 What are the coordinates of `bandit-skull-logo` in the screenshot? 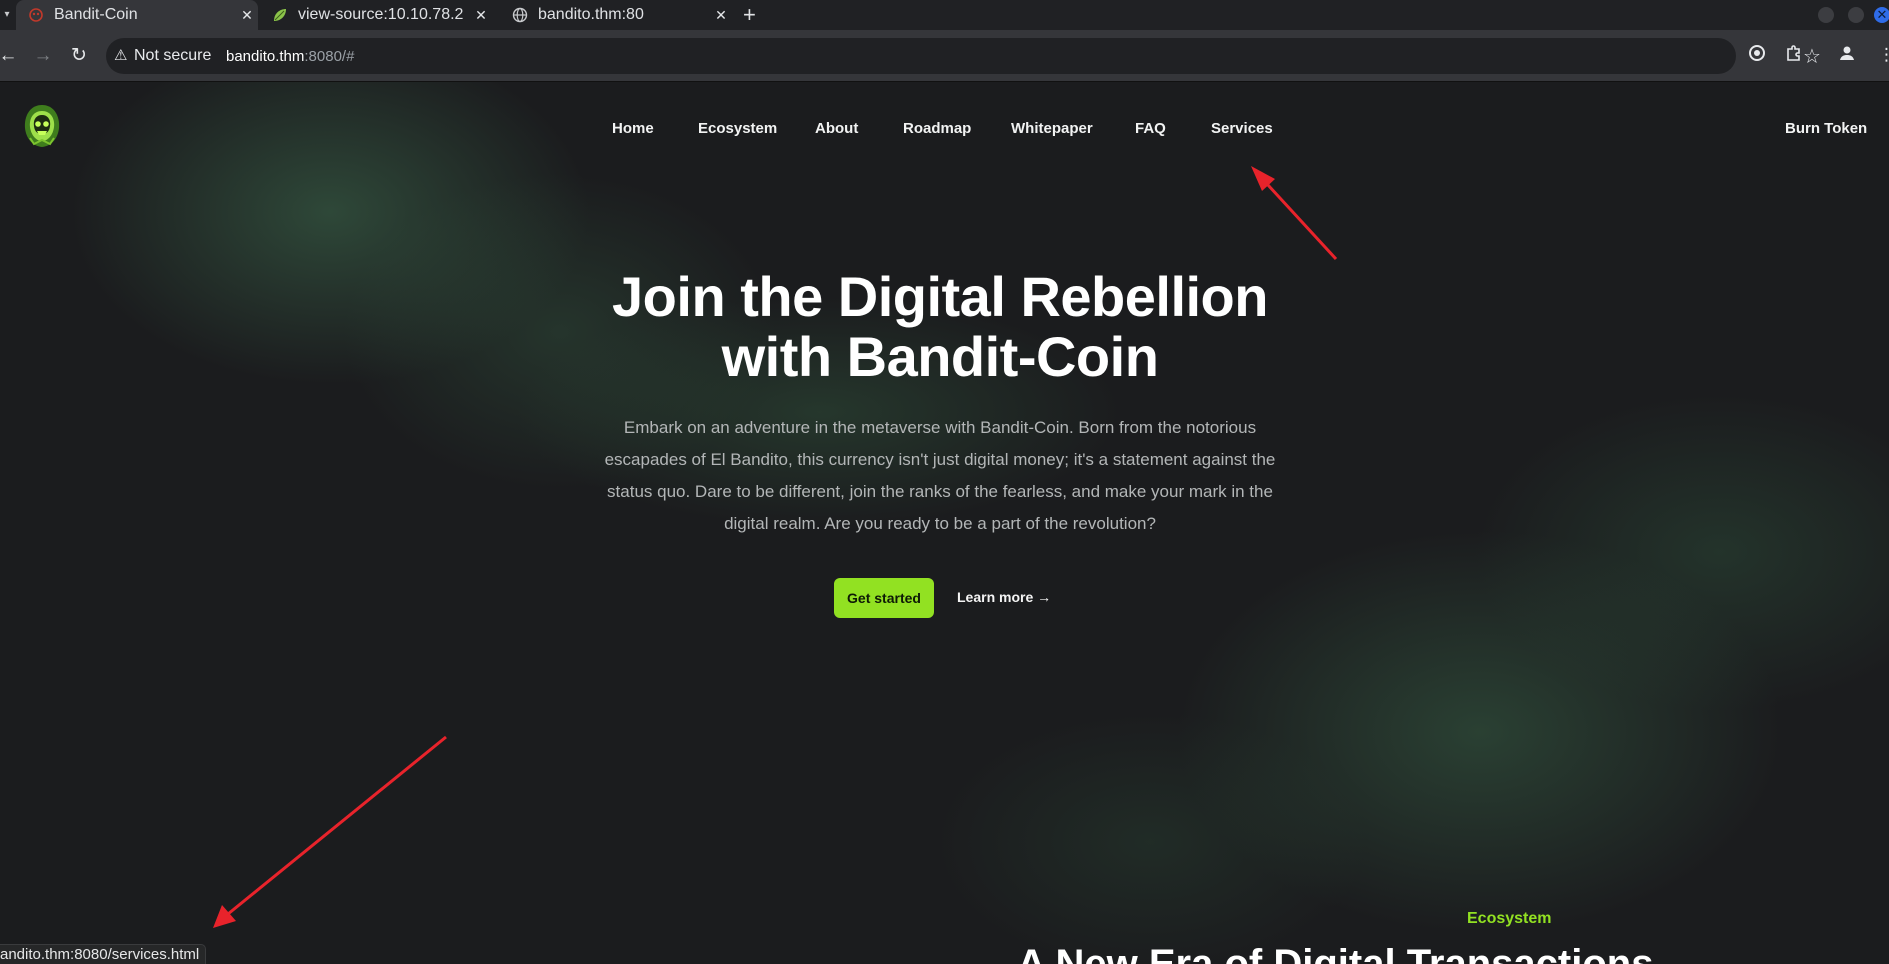 It's located at (42, 126).